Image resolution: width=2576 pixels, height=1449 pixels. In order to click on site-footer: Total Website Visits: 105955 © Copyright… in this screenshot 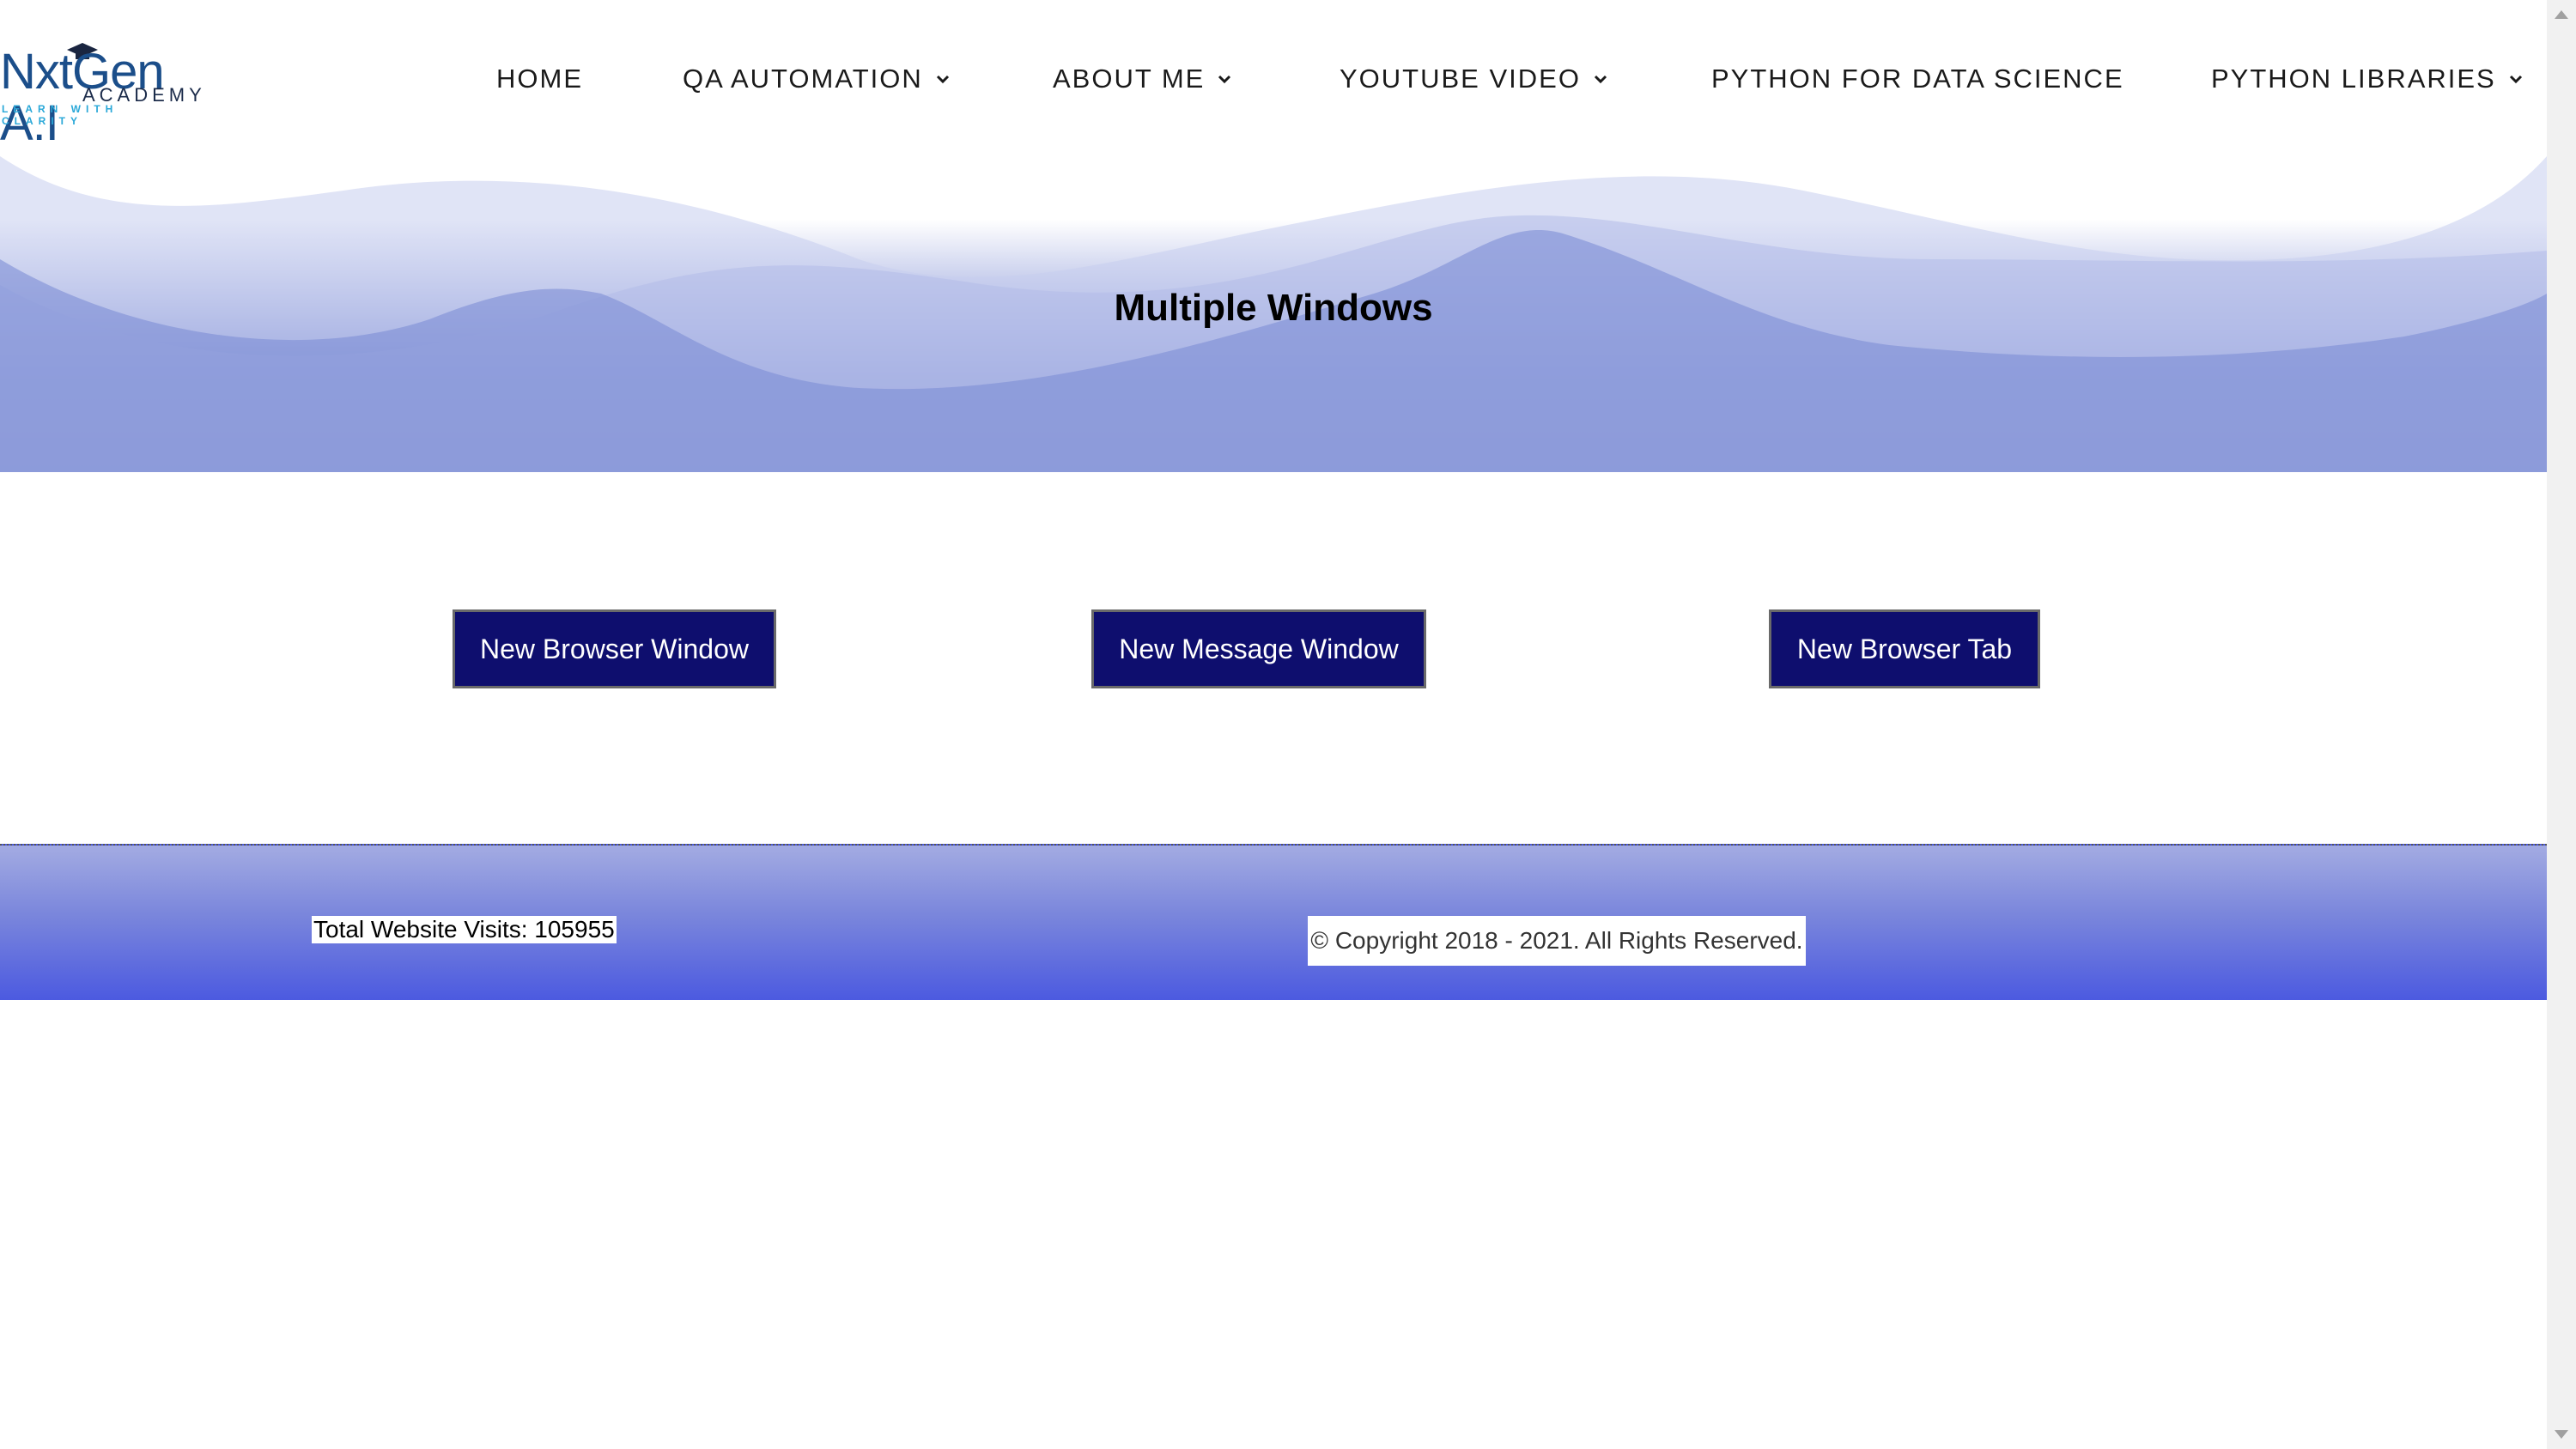, I will do `click(1273, 922)`.